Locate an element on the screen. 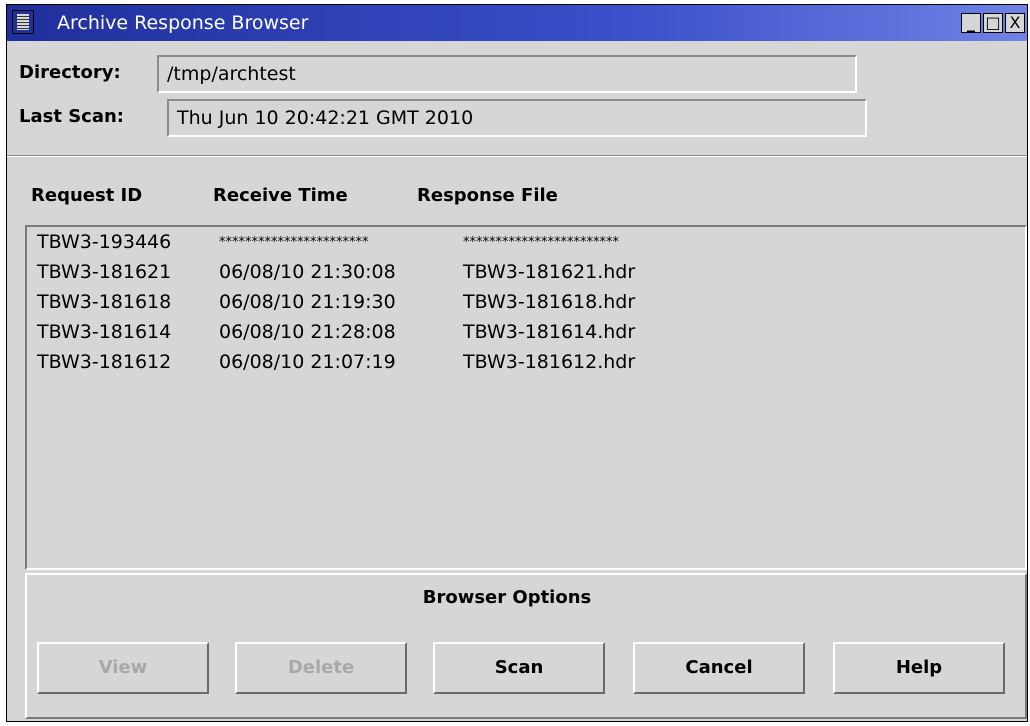  request-id: TBW3-181612 is located at coordinates (104, 362).